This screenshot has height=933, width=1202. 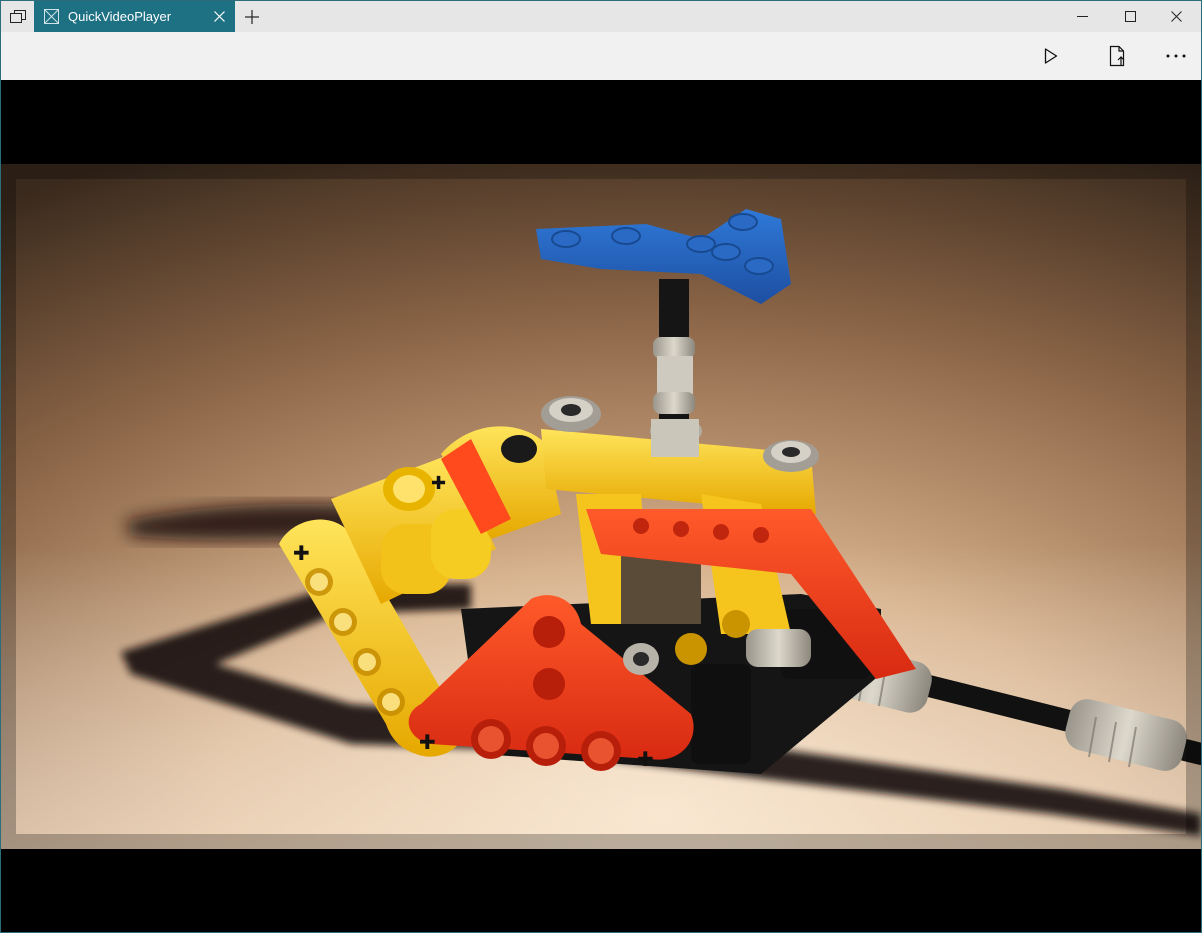 I want to click on app-icon, so click(x=51, y=17).